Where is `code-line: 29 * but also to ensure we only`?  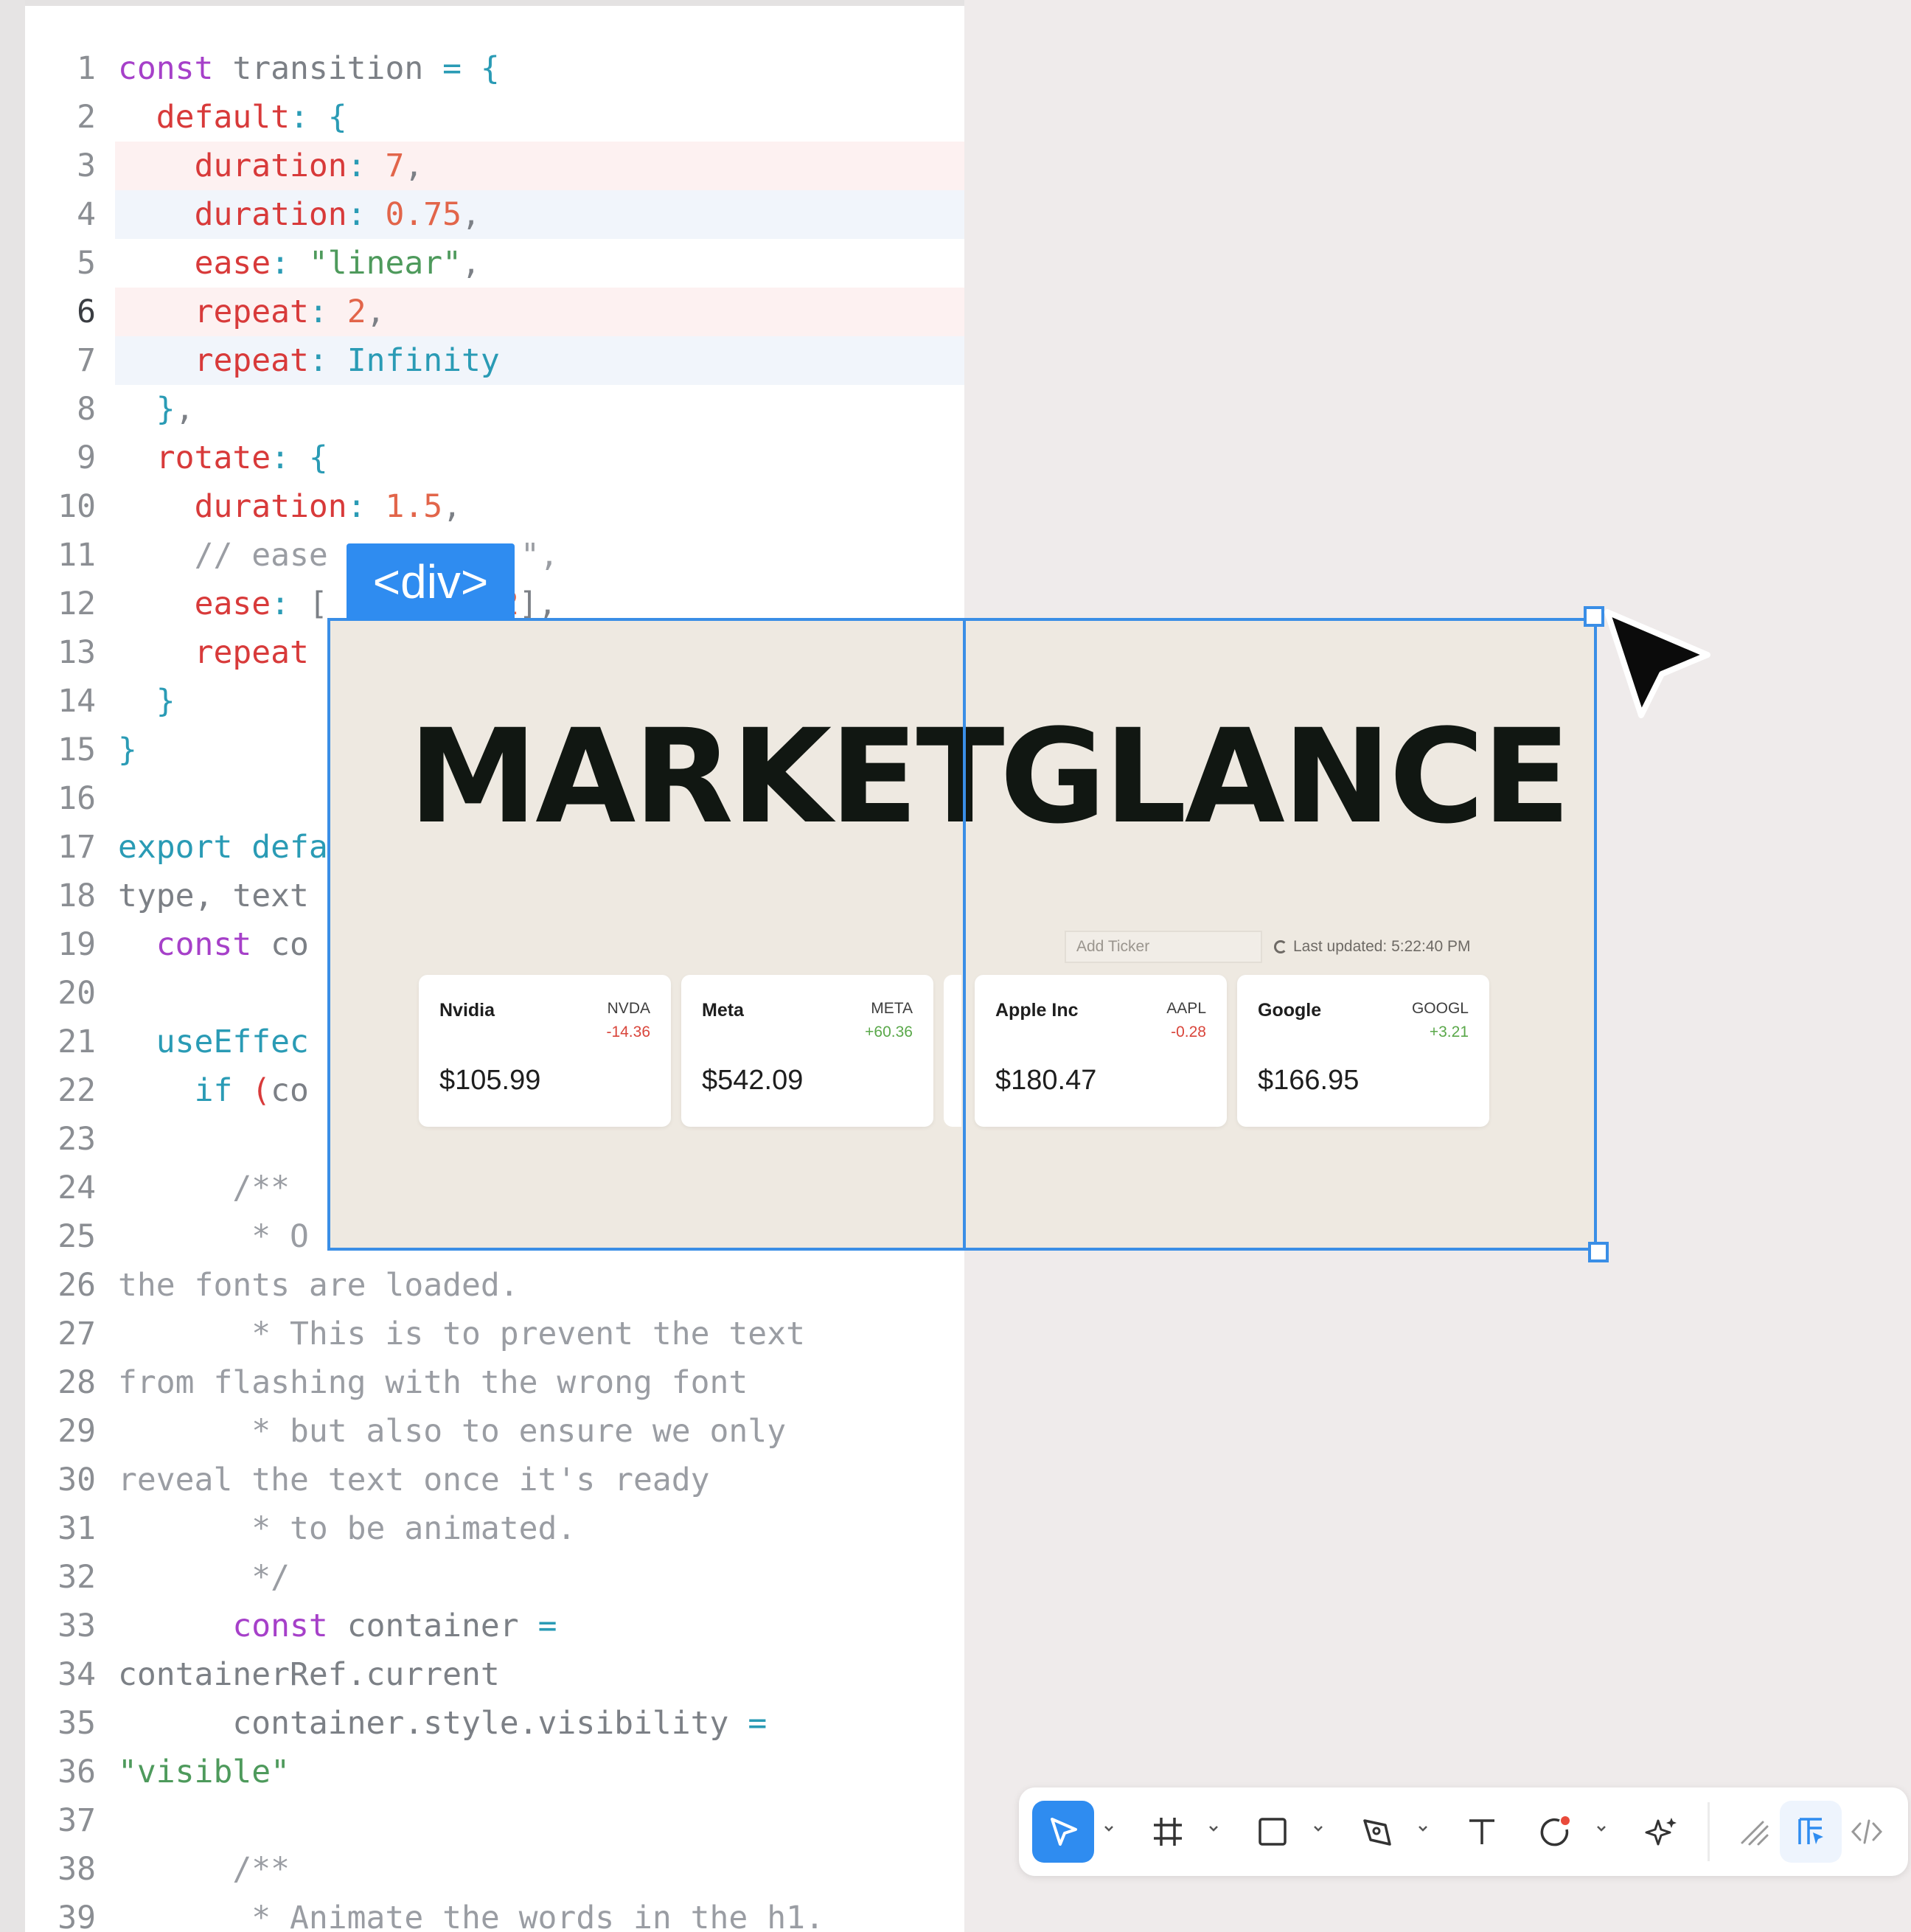 code-line: 29 * but also to ensure we only is located at coordinates (494, 1431).